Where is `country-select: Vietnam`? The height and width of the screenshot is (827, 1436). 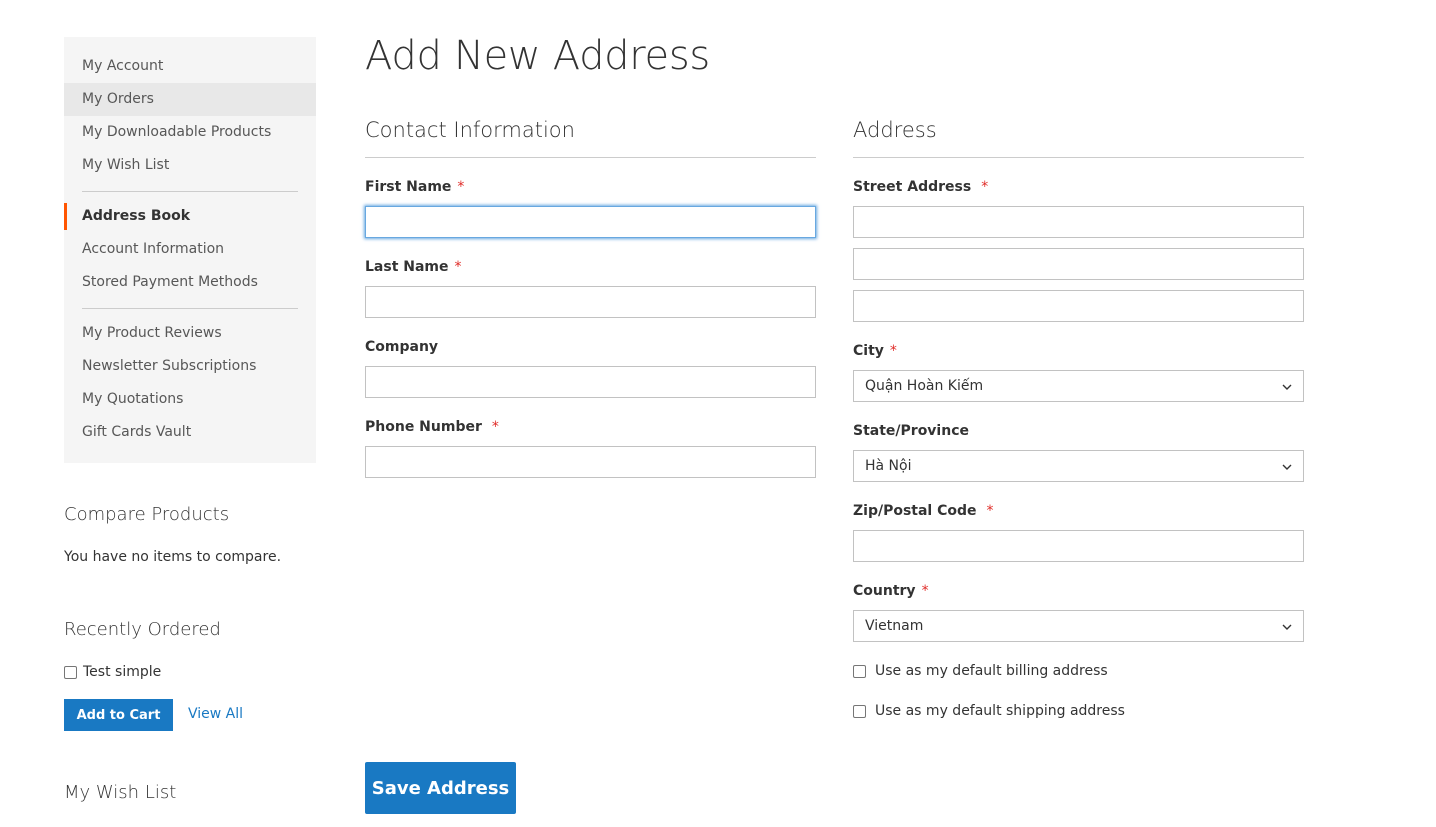
country-select: Vietnam is located at coordinates (1078, 626).